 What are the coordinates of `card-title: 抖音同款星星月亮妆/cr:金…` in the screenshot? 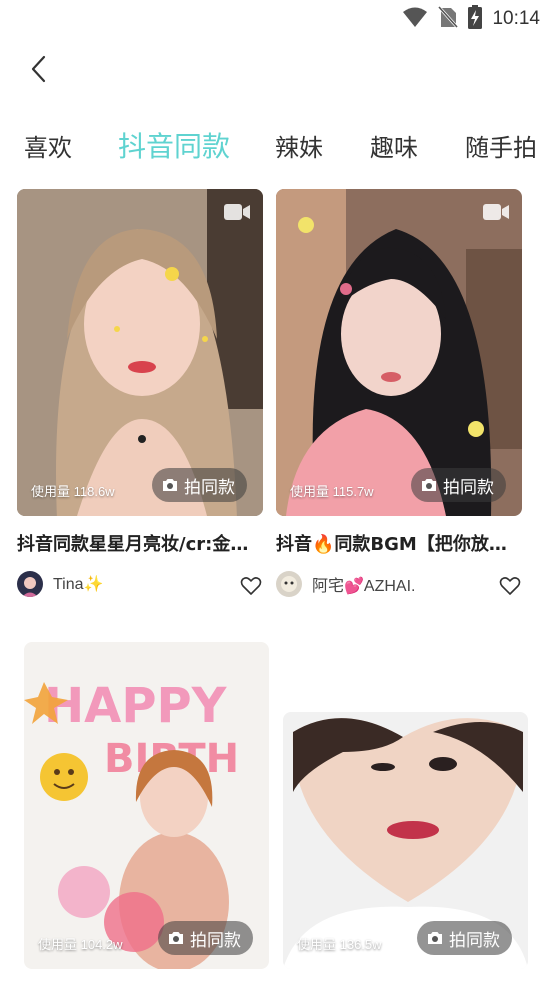 It's located at (140, 543).